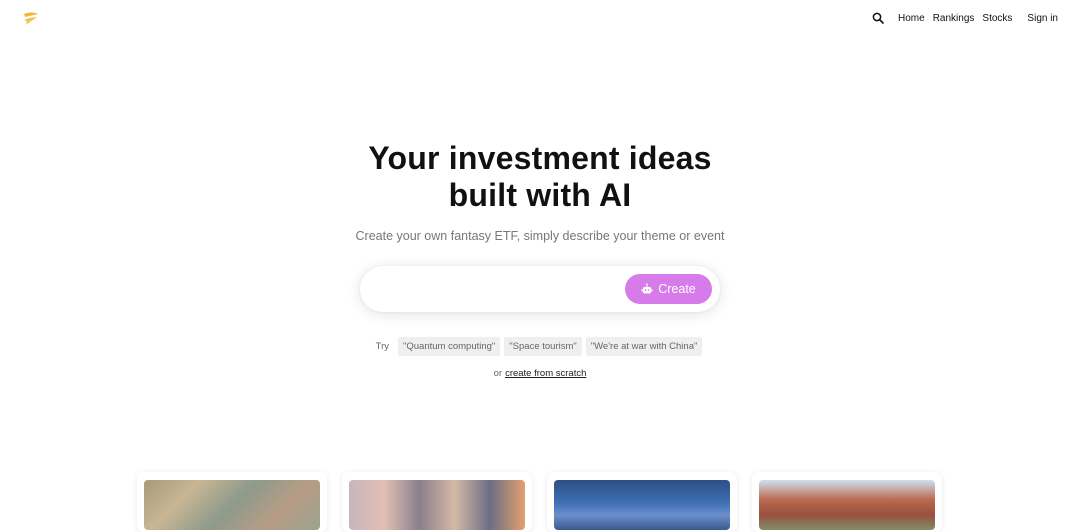 The height and width of the screenshot is (532, 1080). Describe the element at coordinates (677, 289) in the screenshot. I see `create-button-label: Create` at that location.